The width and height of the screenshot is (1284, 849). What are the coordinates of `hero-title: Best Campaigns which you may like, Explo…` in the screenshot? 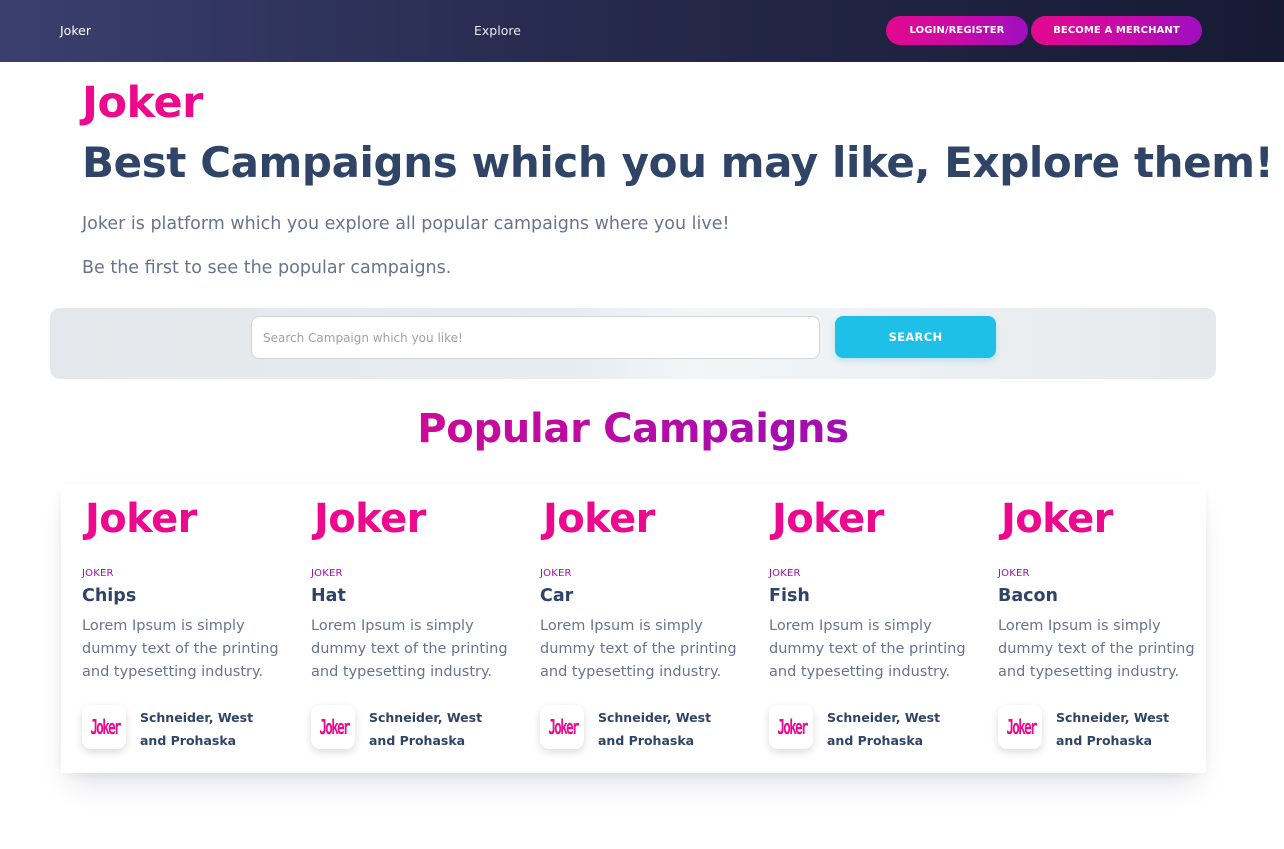 It's located at (678, 162).